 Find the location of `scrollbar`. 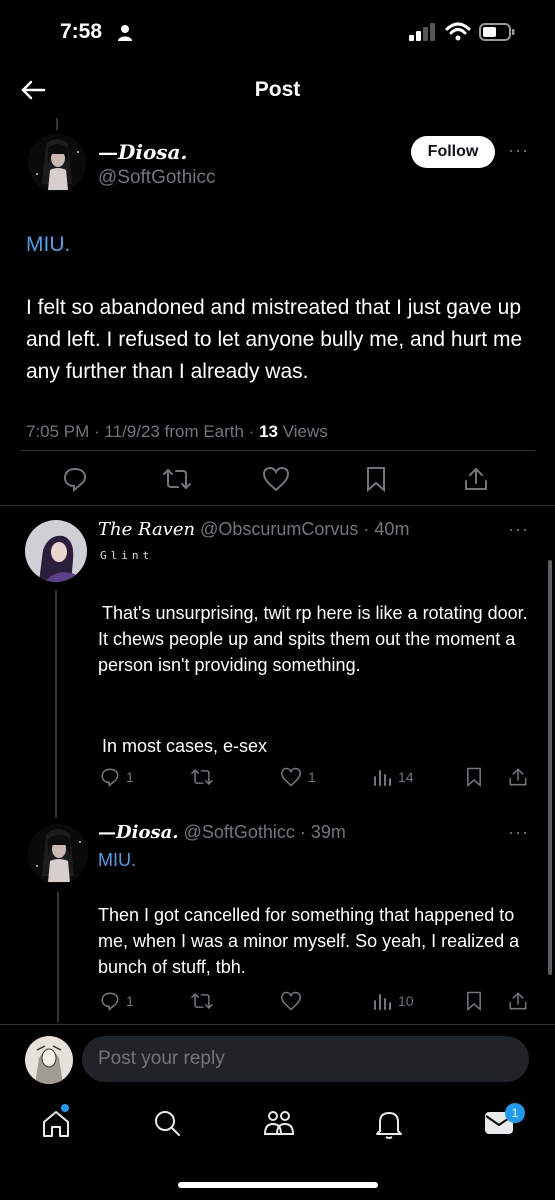

scrollbar is located at coordinates (550, 767).